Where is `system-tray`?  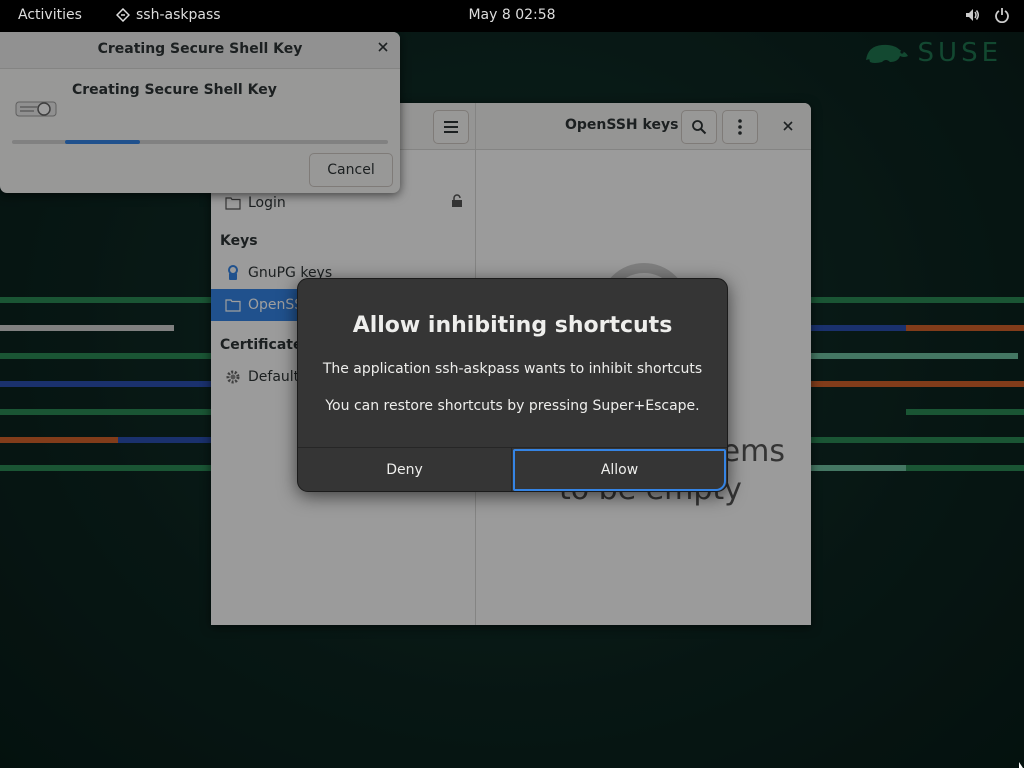
system-tray is located at coordinates (987, 15).